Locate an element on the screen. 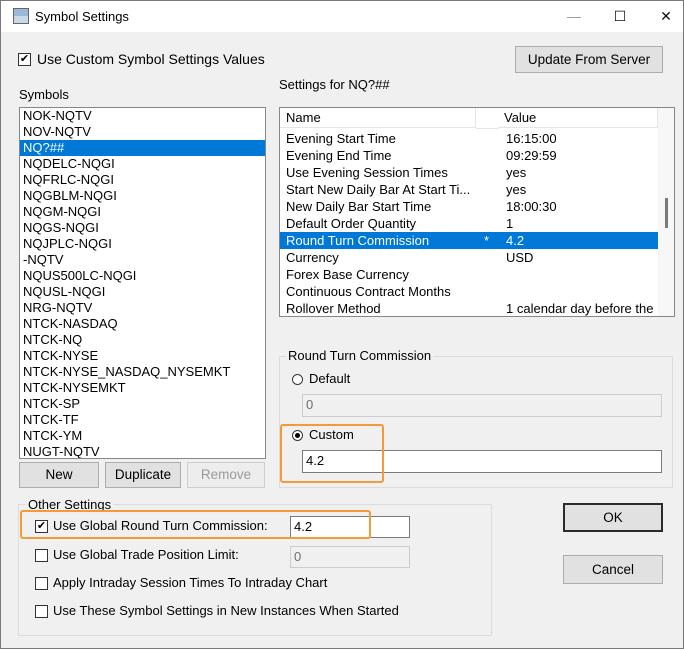 The width and height of the screenshot is (684, 649). settings-row: New Daily Bar Start Time 18:00:30 is located at coordinates (469, 206).